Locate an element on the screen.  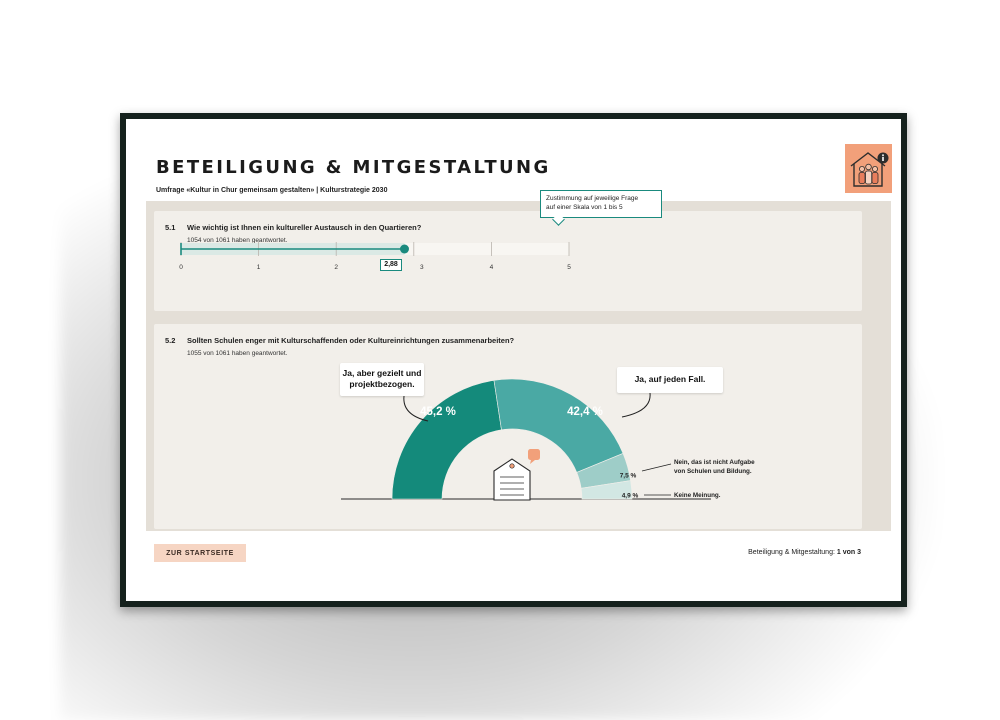
page-indicator: Beteiligung & Mitgestaltung: 1 von 3 is located at coordinates (804, 552).